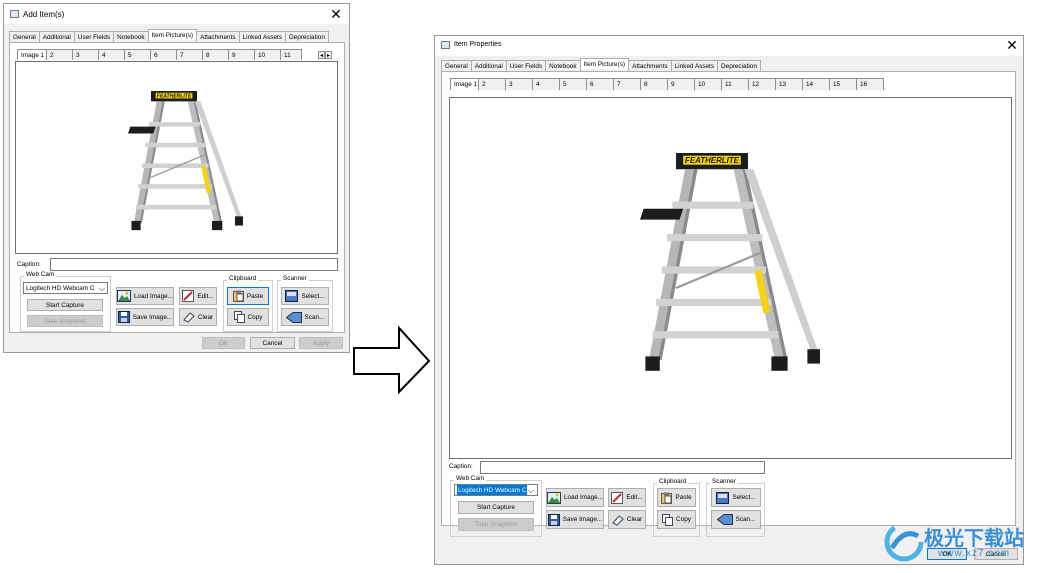 Image resolution: width=1043 pixels, height=573 pixels. Describe the element at coordinates (321, 55) in the screenshot. I see `scroll-left-icon: ◂` at that location.